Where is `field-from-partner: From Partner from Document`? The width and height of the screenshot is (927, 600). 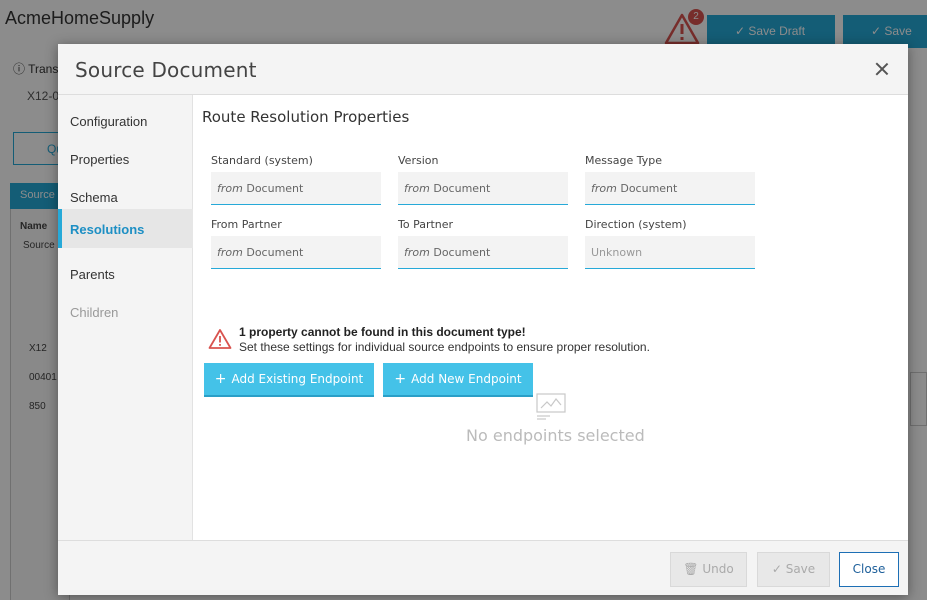 field-from-partner: From Partner from Document is located at coordinates (296, 243).